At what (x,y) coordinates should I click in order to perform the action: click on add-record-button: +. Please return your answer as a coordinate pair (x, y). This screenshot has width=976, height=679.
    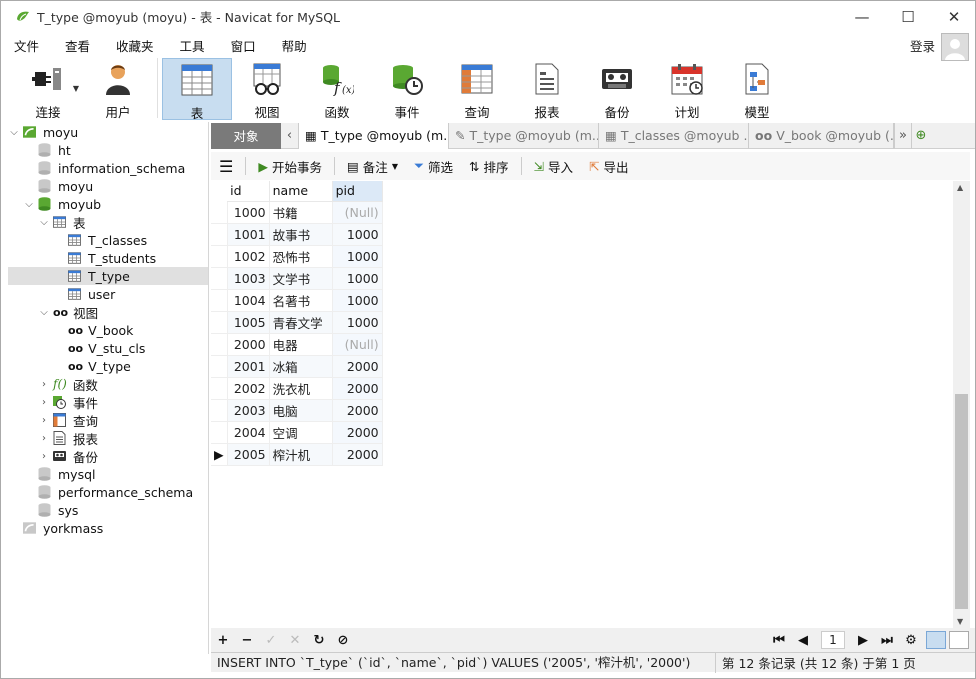
    Looking at the image, I should click on (223, 640).